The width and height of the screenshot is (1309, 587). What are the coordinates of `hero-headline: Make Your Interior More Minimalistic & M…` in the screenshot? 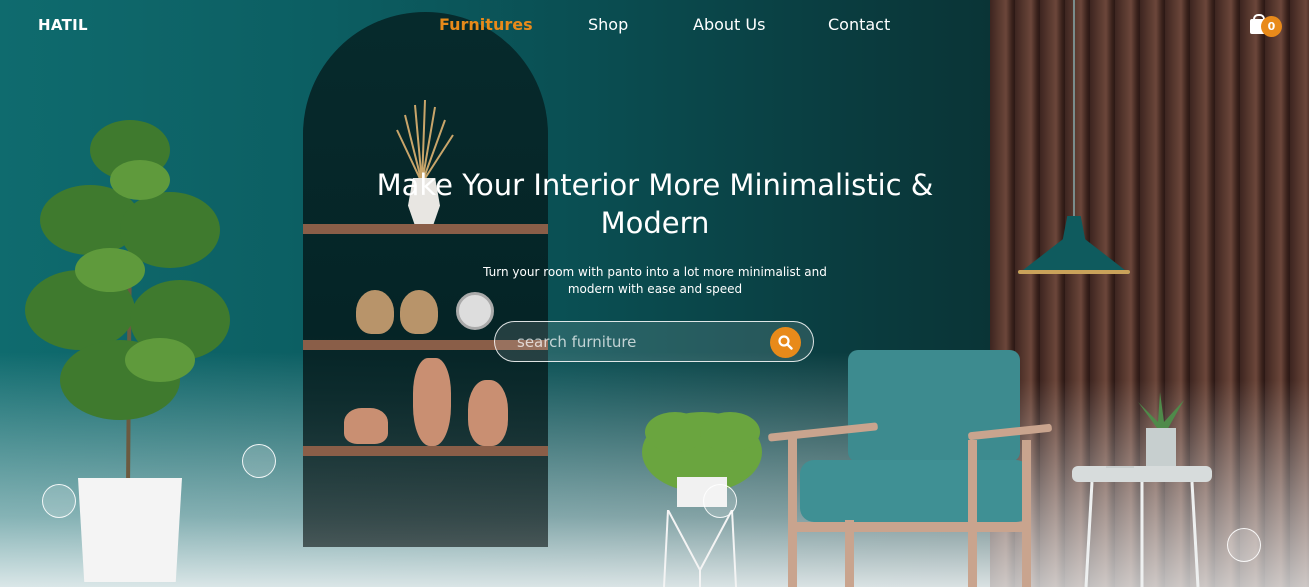 It's located at (655, 204).